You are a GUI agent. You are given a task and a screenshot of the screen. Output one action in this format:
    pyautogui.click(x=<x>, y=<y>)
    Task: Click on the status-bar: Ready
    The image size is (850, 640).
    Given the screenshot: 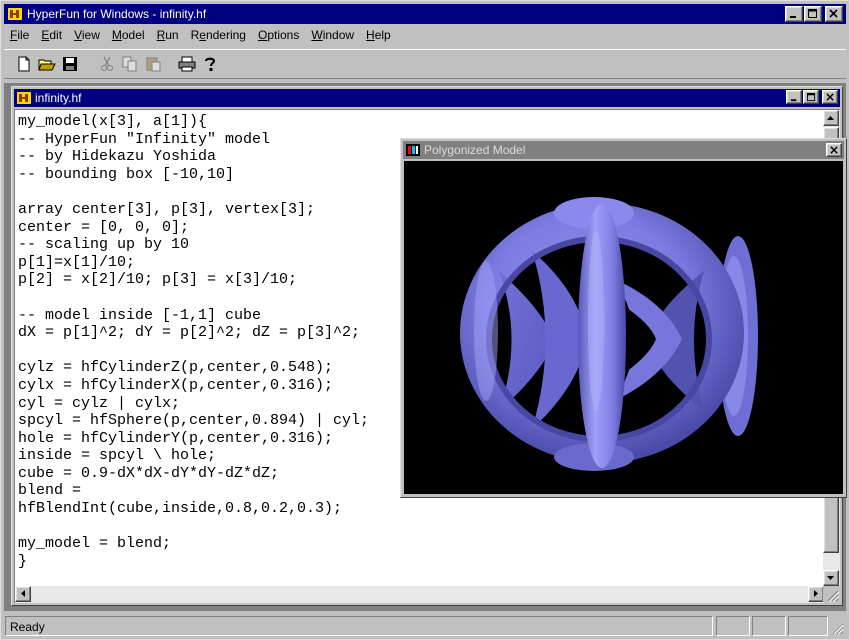 What is the action you would take?
    pyautogui.click(x=425, y=626)
    